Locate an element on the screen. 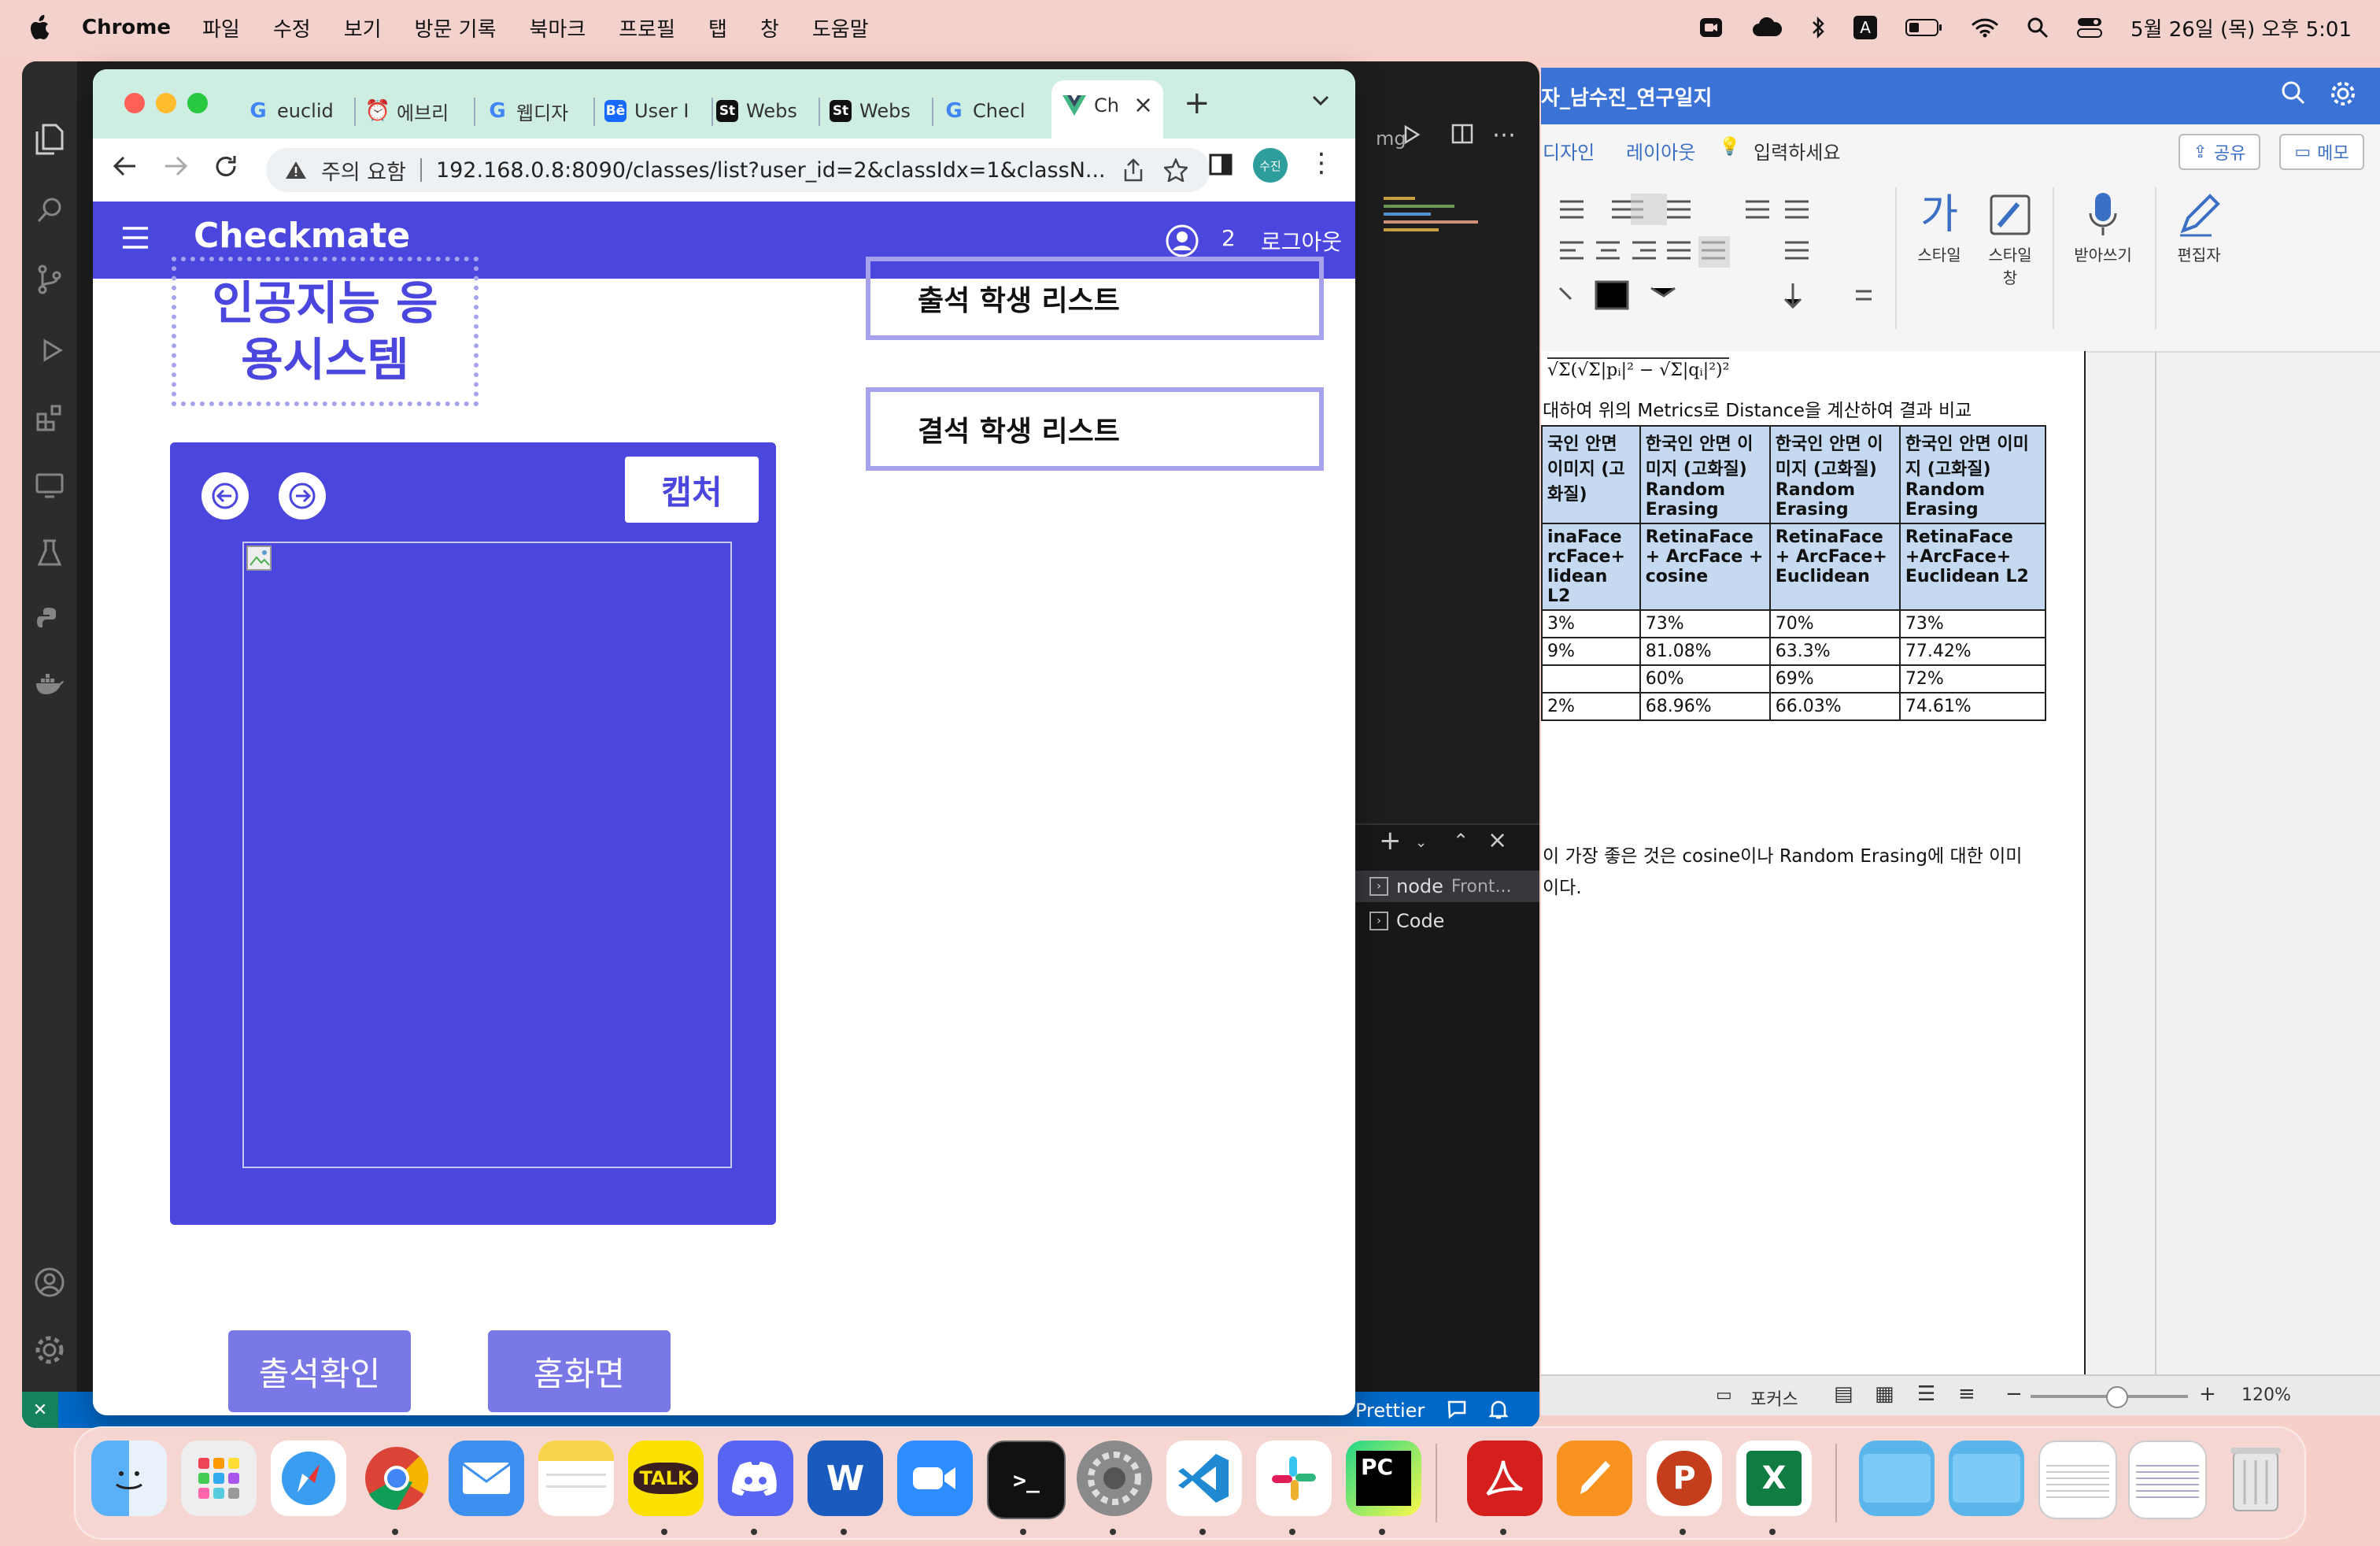 The image size is (2380, 1546). print-layout-icon: ▤ is located at coordinates (1843, 1394).